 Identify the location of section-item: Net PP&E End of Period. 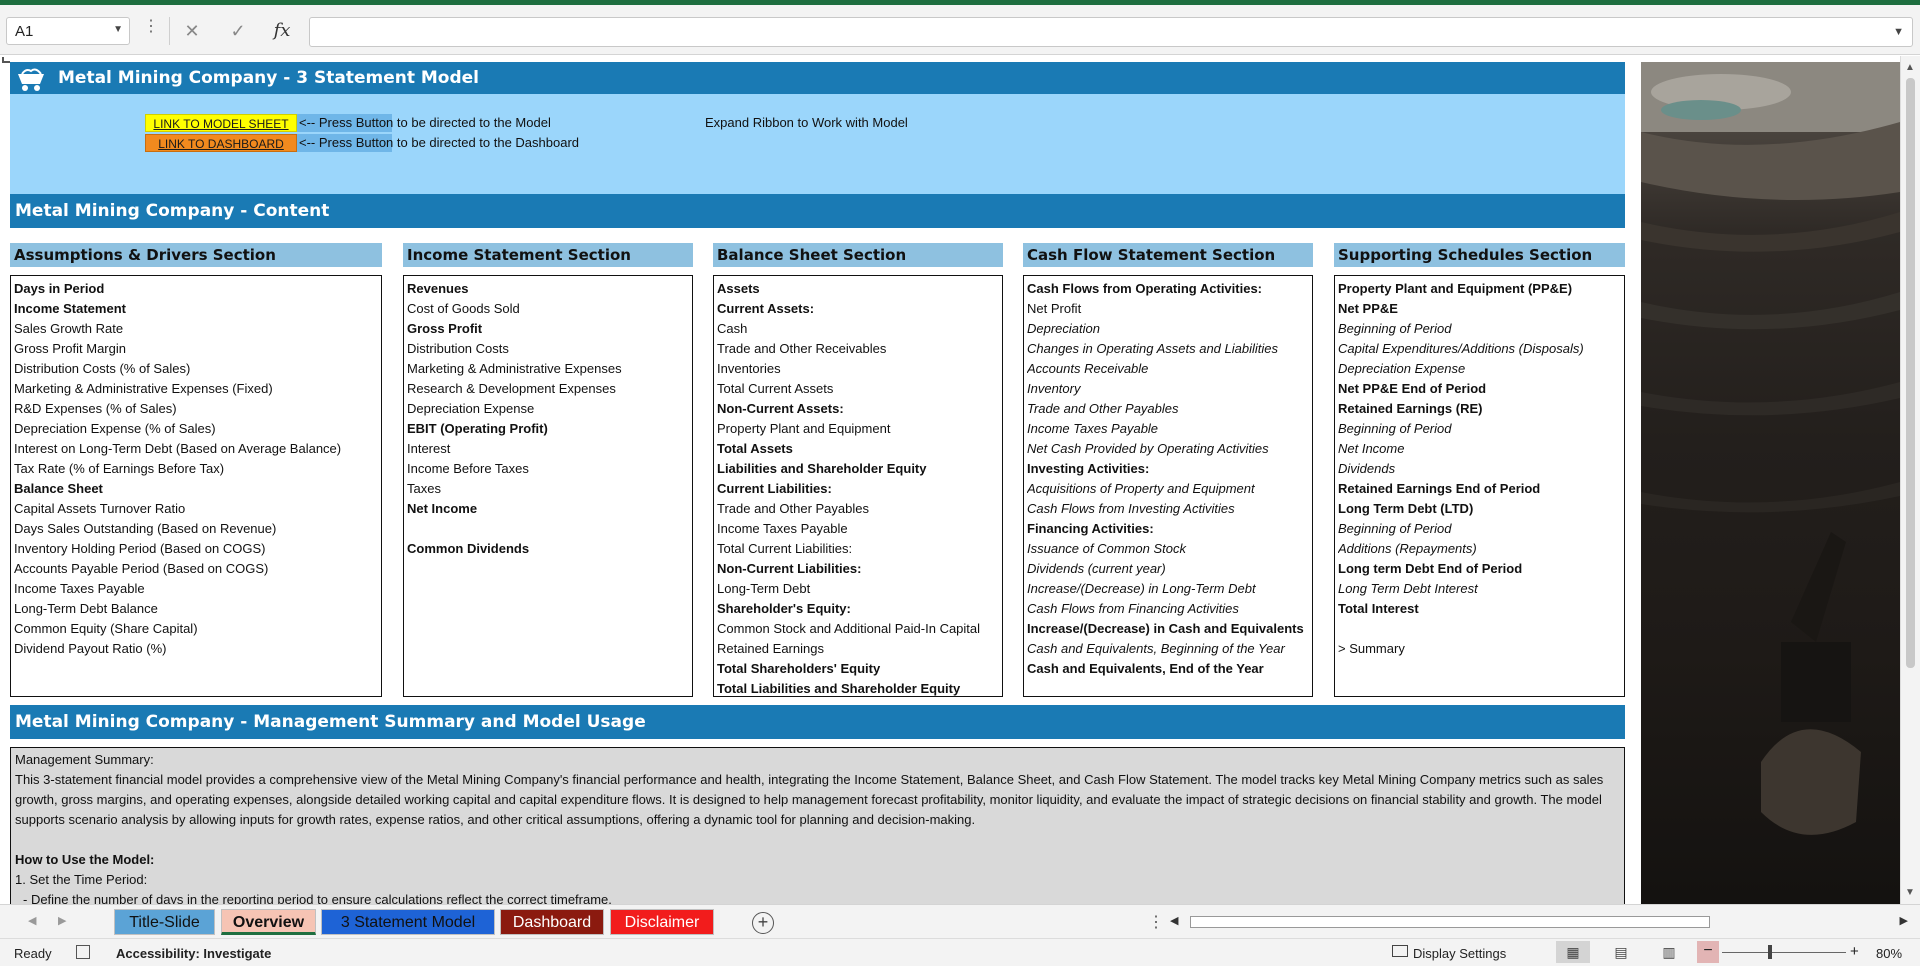
(1412, 388).